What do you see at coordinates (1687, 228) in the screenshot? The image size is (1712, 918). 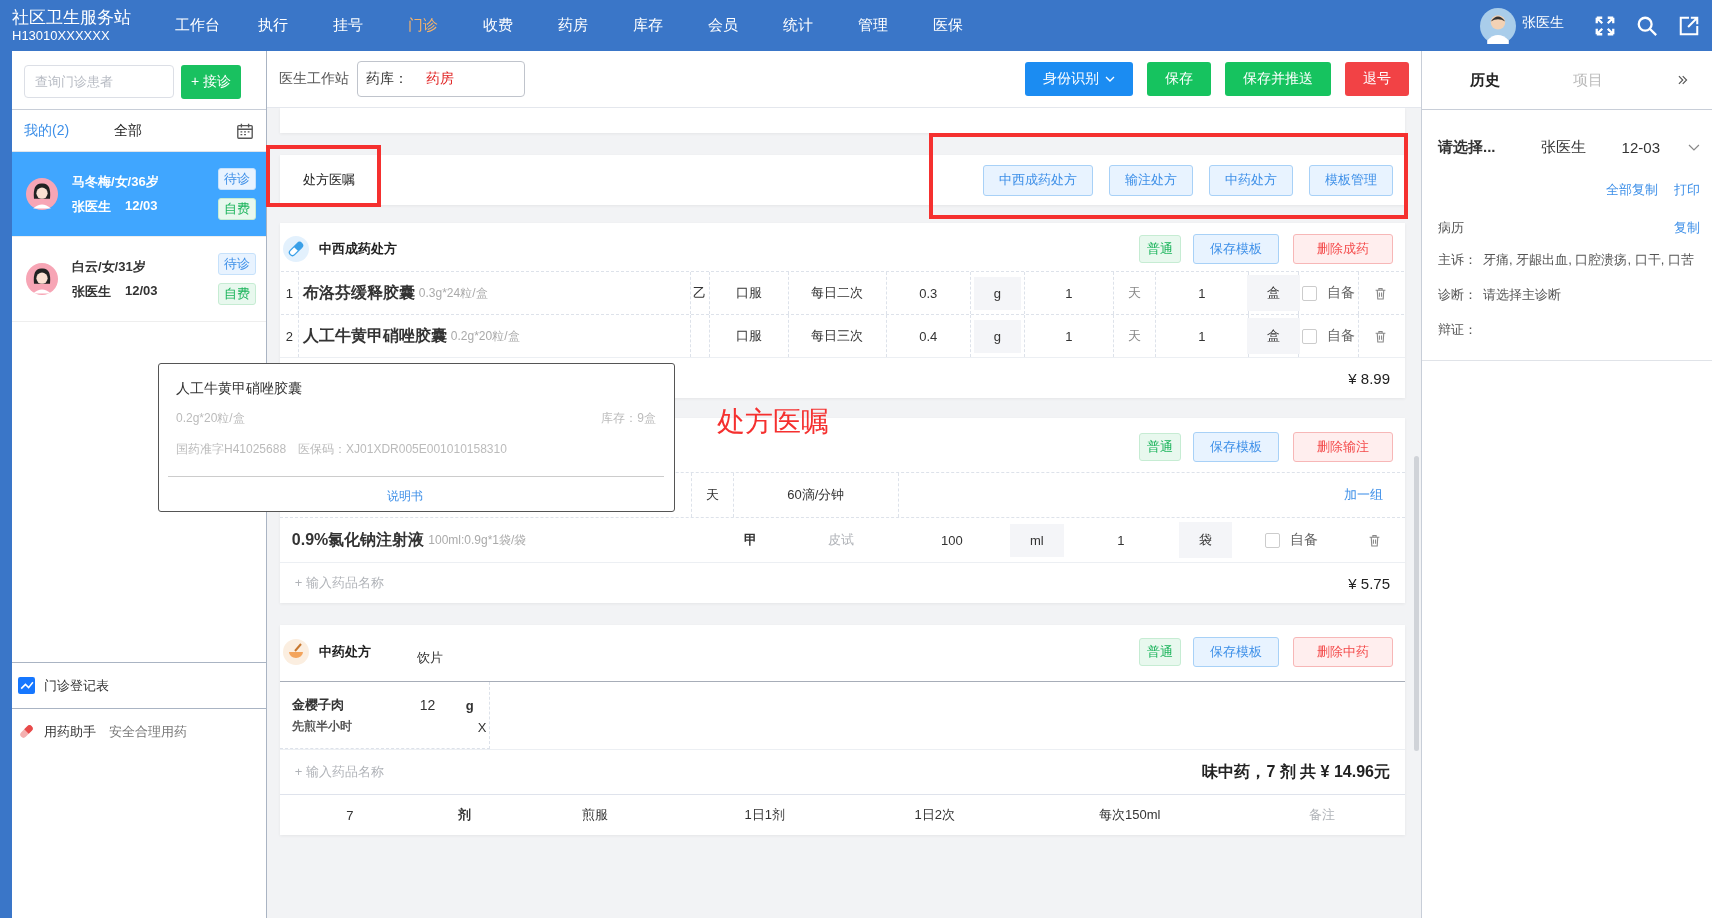 I see `copy-link: 复制` at bounding box center [1687, 228].